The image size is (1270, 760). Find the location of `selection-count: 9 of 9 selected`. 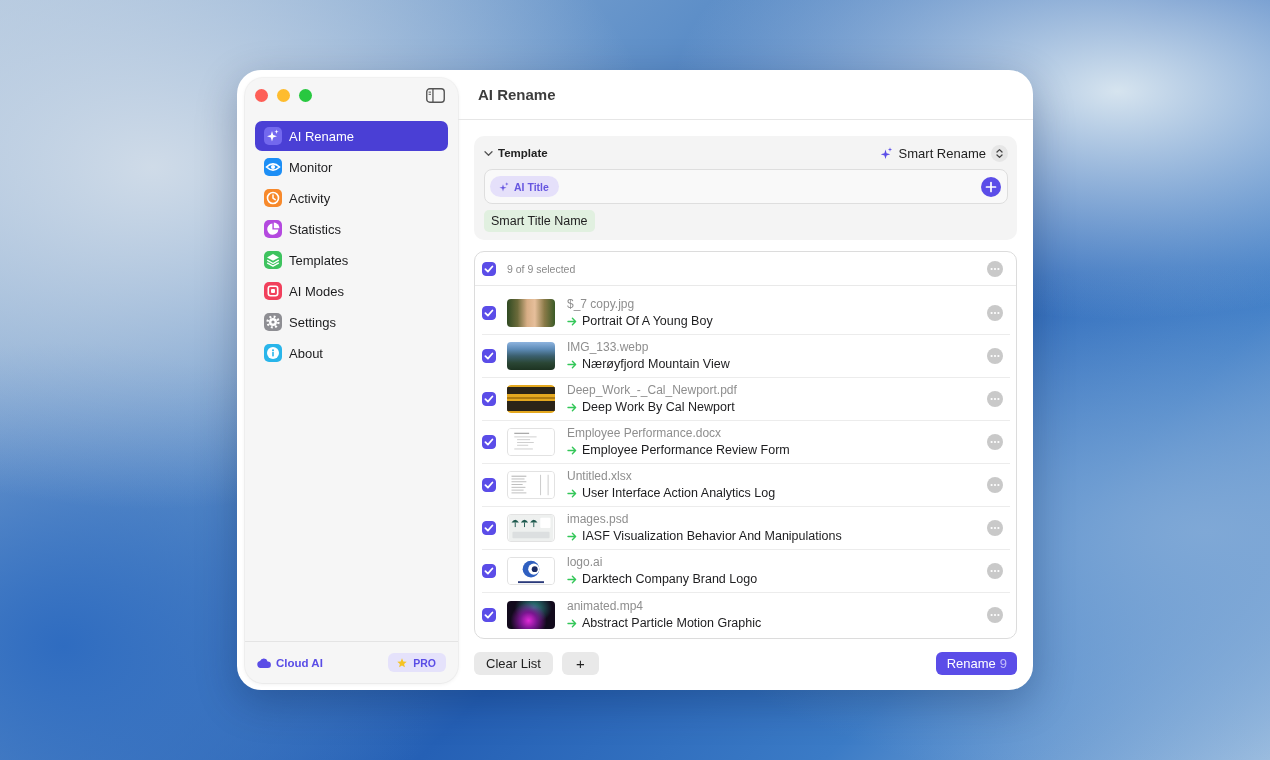

selection-count: 9 of 9 selected is located at coordinates (541, 268).